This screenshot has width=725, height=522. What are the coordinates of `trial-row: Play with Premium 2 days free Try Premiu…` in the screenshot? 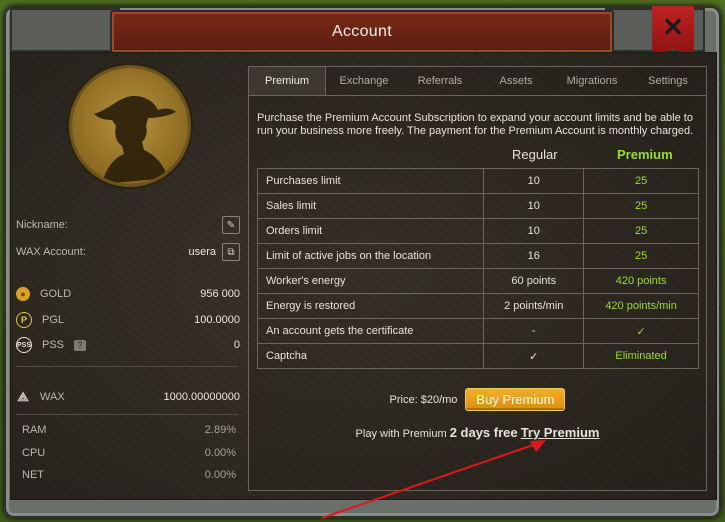 It's located at (477, 432).